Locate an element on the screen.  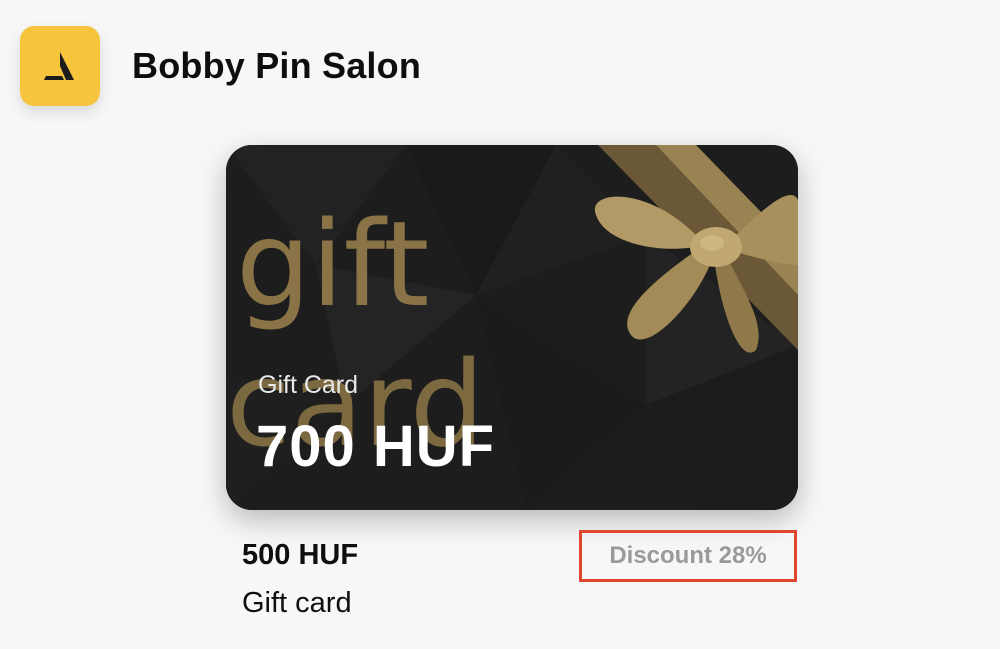
salon-name: Bobby Pin Salon is located at coordinates (277, 65).